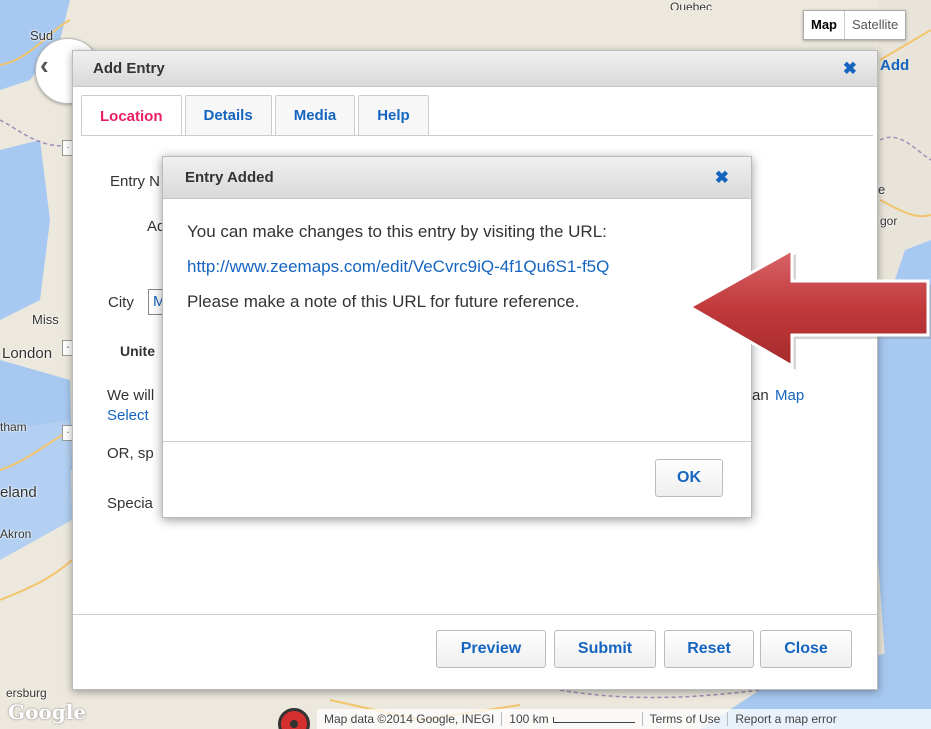 The height and width of the screenshot is (729, 931). What do you see at coordinates (457, 441) in the screenshot?
I see `entry-added-divider` at bounding box center [457, 441].